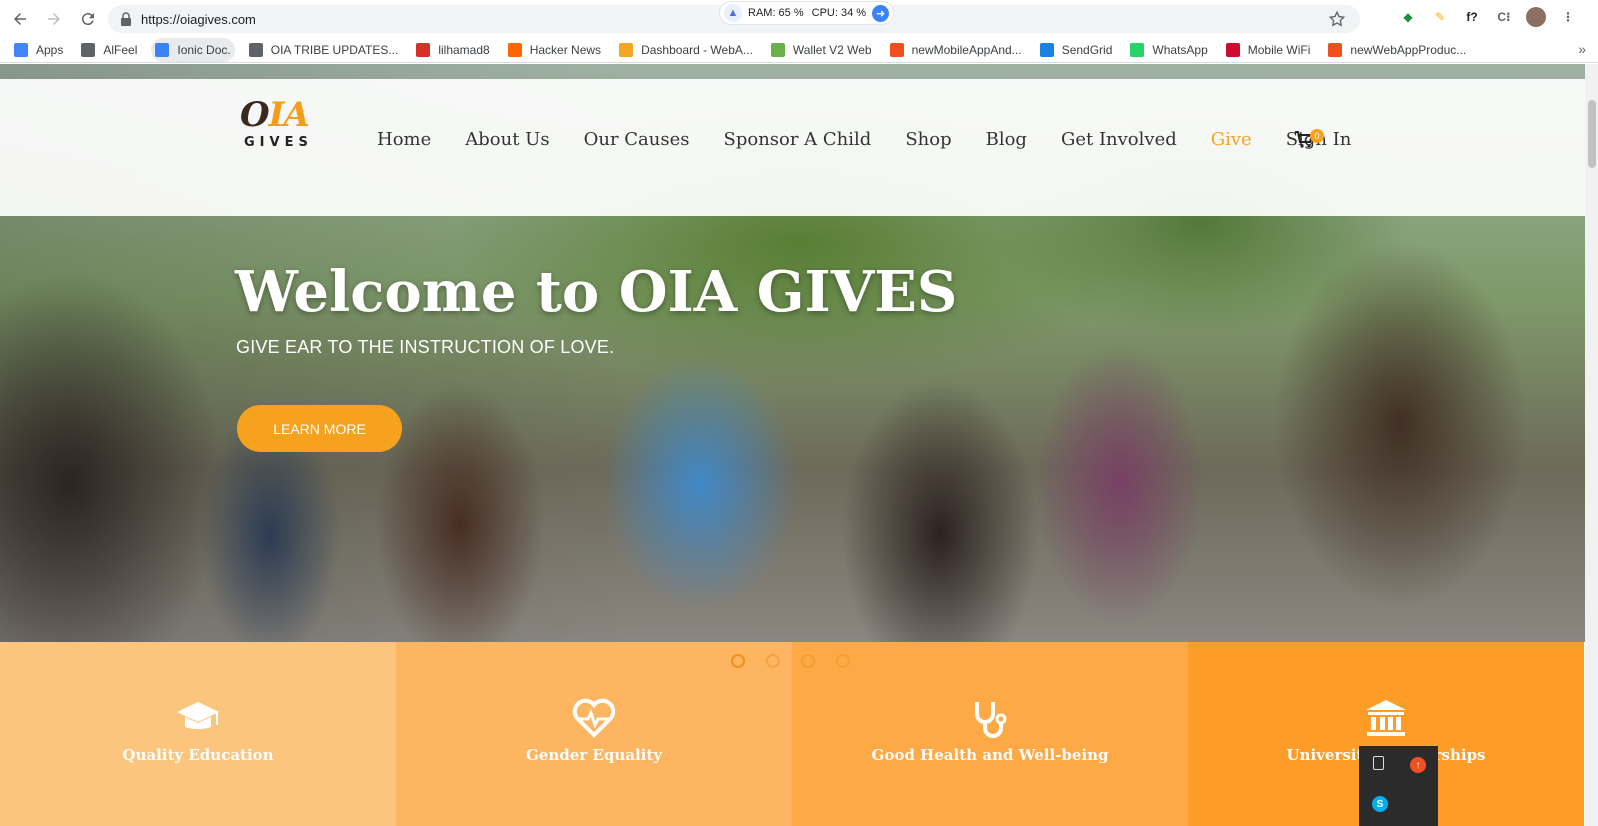 This screenshot has height=826, width=1598. What do you see at coordinates (1378, 763) in the screenshot?
I see `usb-drive-icon` at bounding box center [1378, 763].